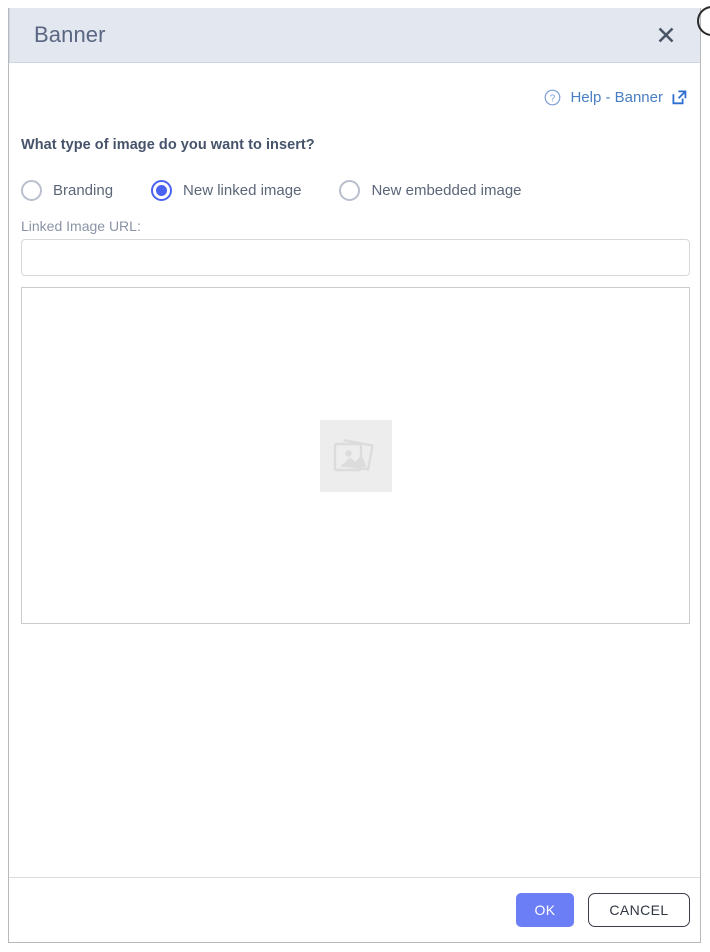  What do you see at coordinates (354, 910) in the screenshot?
I see `dialog-footer: OK CANCEL` at bounding box center [354, 910].